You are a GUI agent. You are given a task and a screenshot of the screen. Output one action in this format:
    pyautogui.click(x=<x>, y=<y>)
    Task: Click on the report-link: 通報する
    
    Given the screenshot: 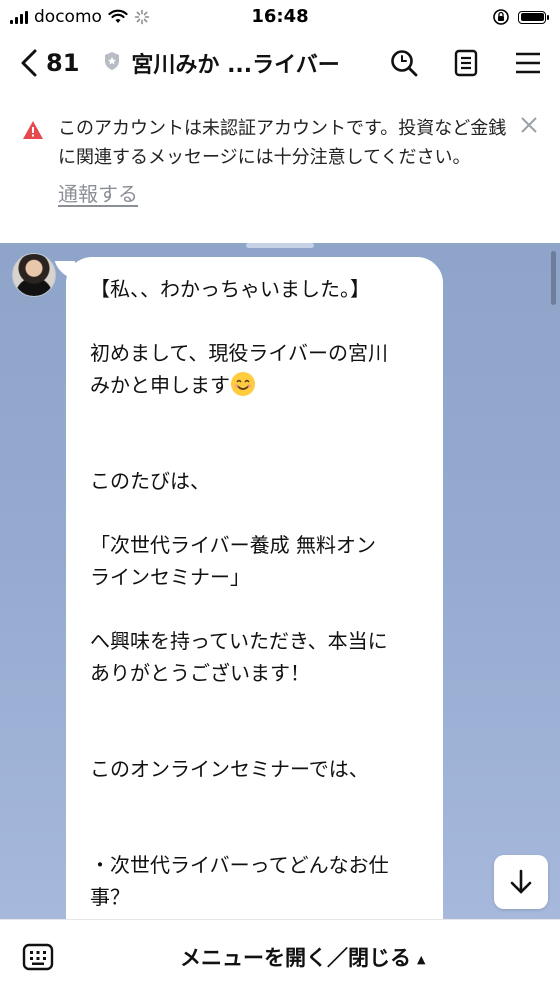 What is the action you would take?
    pyautogui.click(x=98, y=192)
    